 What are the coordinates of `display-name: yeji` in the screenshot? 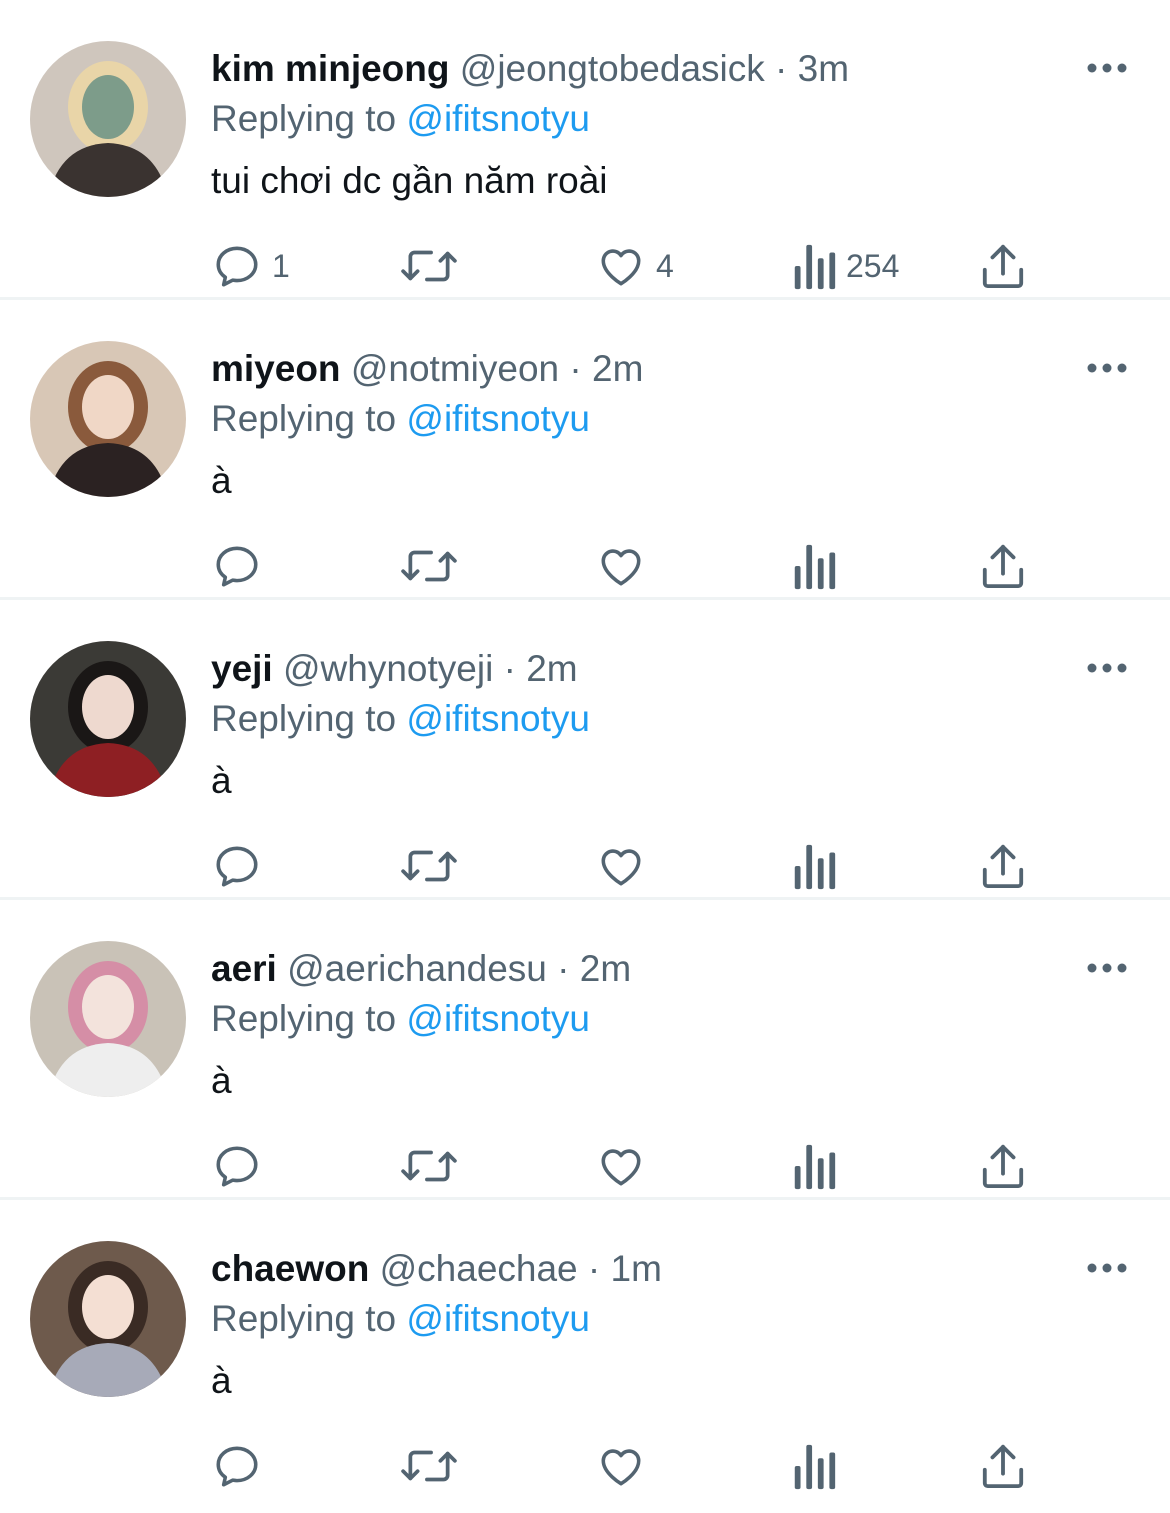 It's located at (242, 668).